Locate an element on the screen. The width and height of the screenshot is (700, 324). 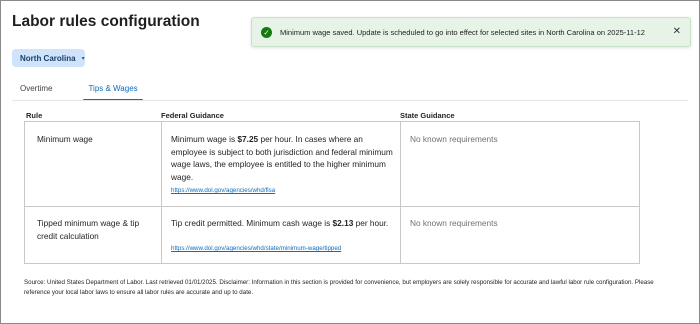
state-dropdown-value: North Carolina is located at coordinates (48, 58).